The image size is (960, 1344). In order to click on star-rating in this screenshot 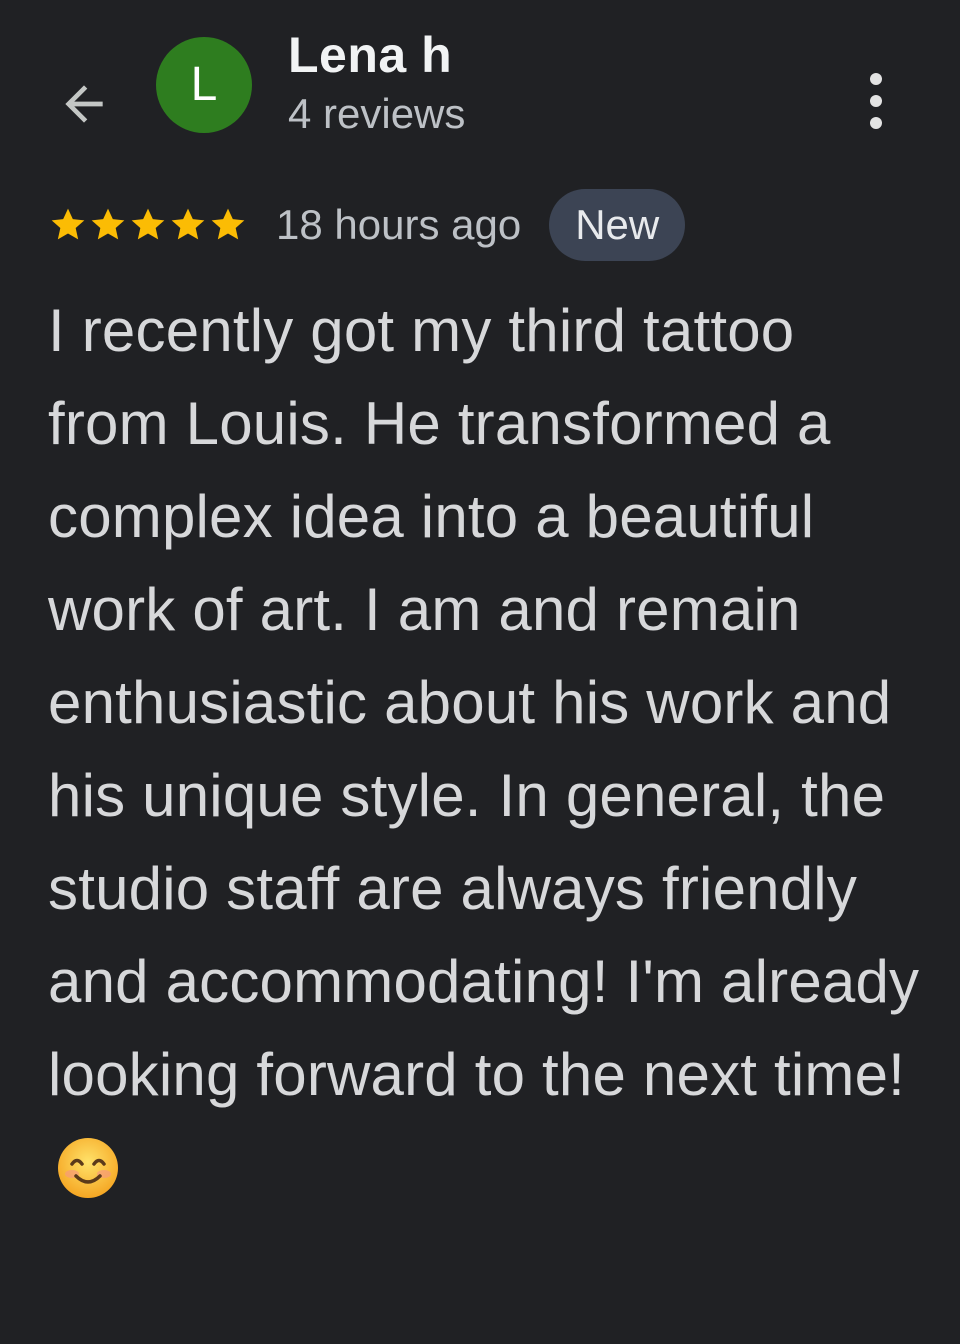, I will do `click(148, 225)`.